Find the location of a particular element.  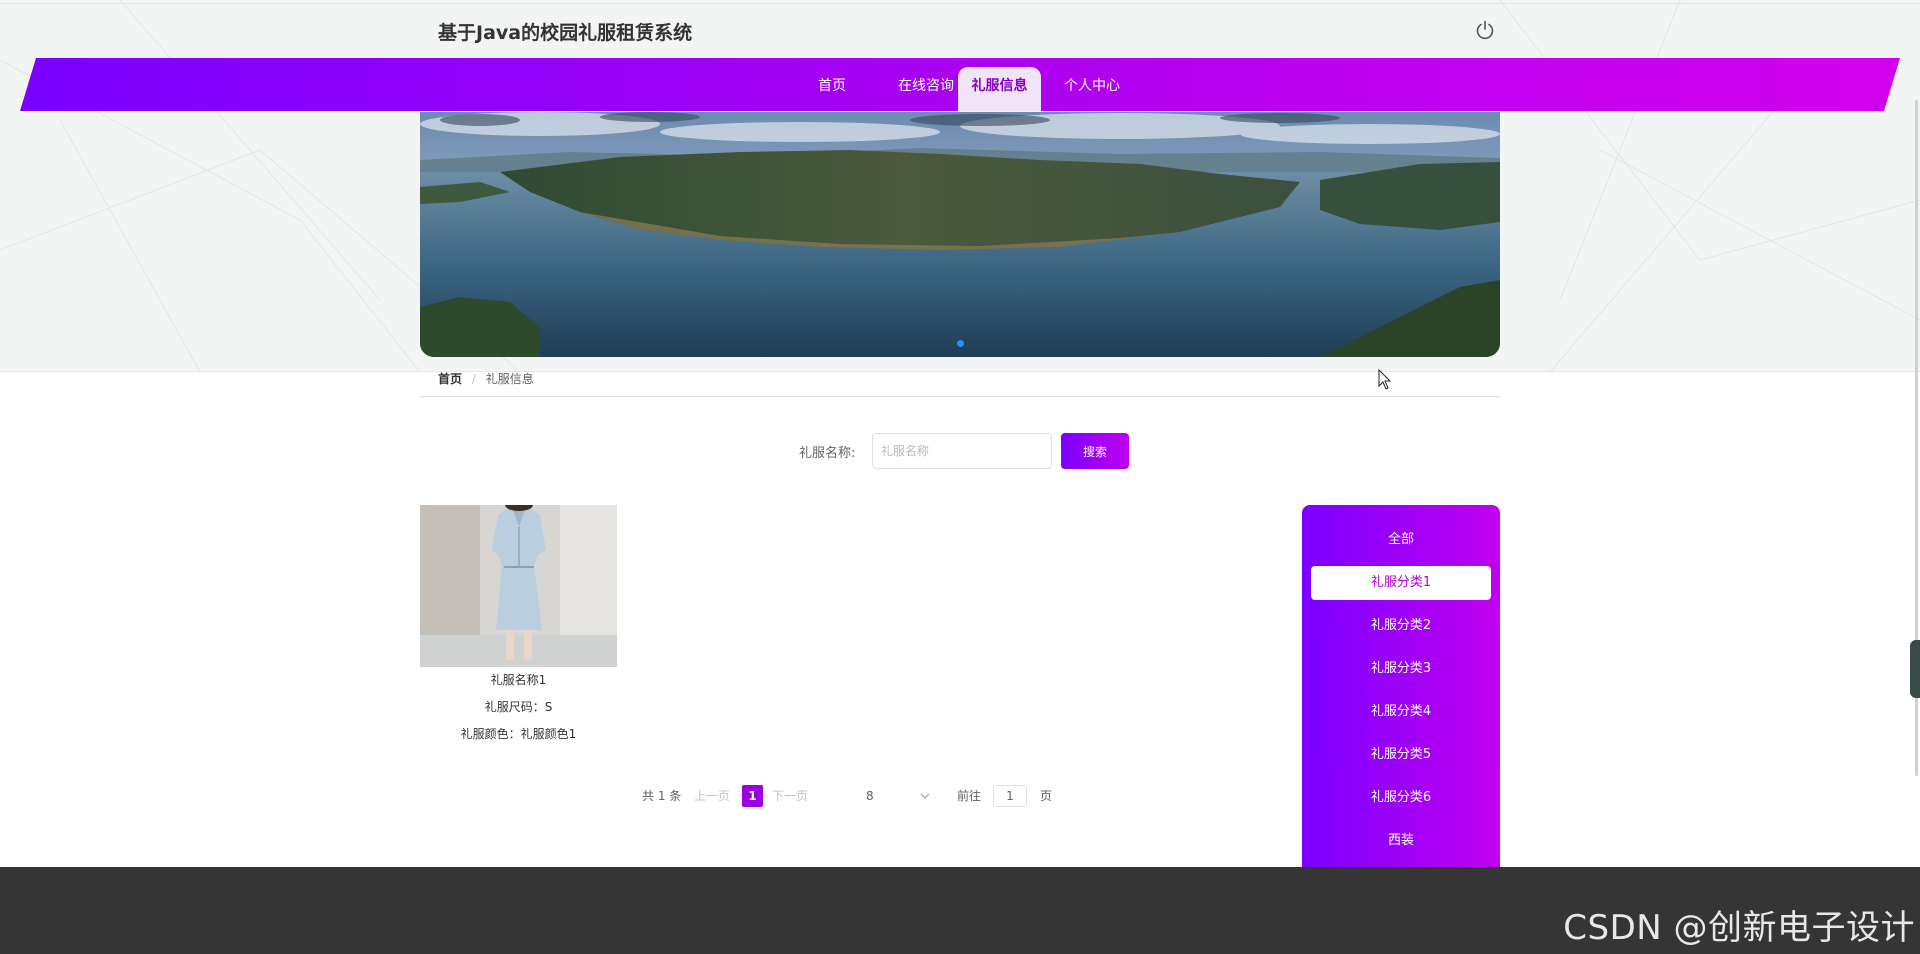

chevron-down-icon is located at coordinates (925, 796).